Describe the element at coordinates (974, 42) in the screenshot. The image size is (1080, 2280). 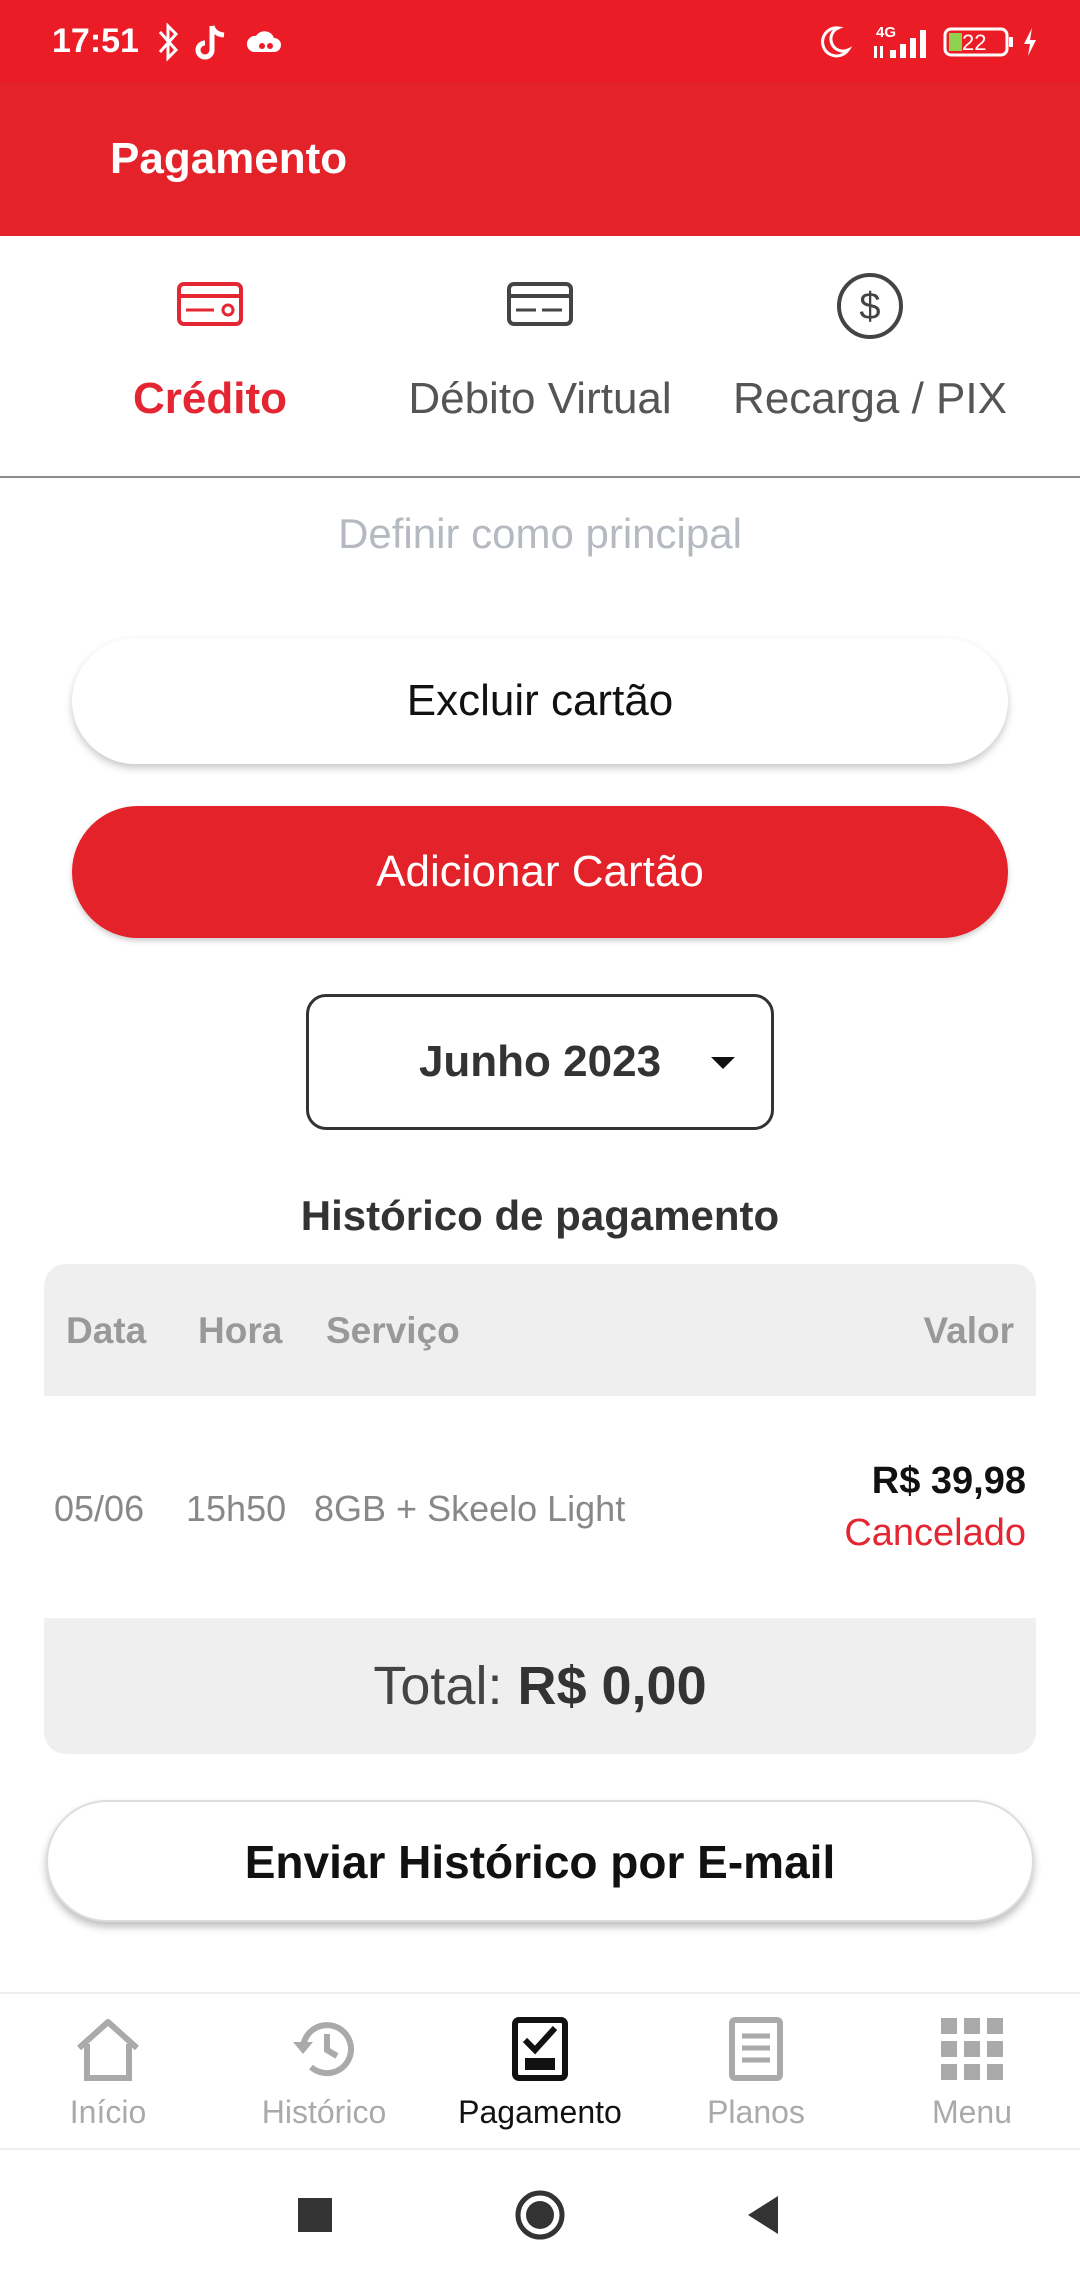
I see `battery-level-label: 22` at that location.